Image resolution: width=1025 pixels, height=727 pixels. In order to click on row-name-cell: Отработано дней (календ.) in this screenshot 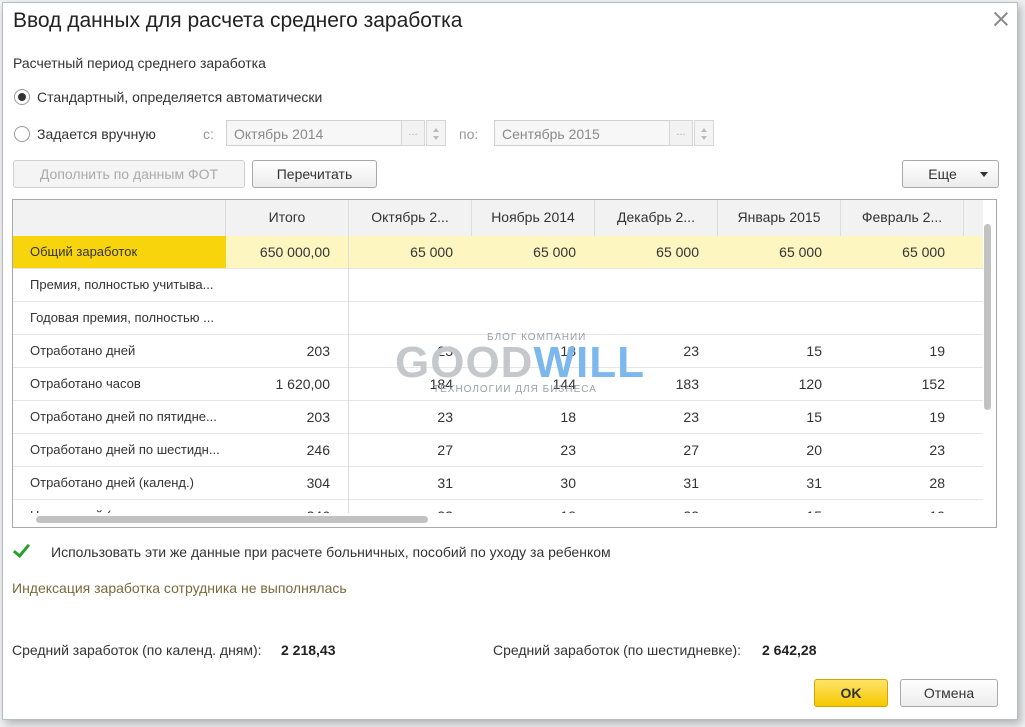, I will do `click(119, 483)`.